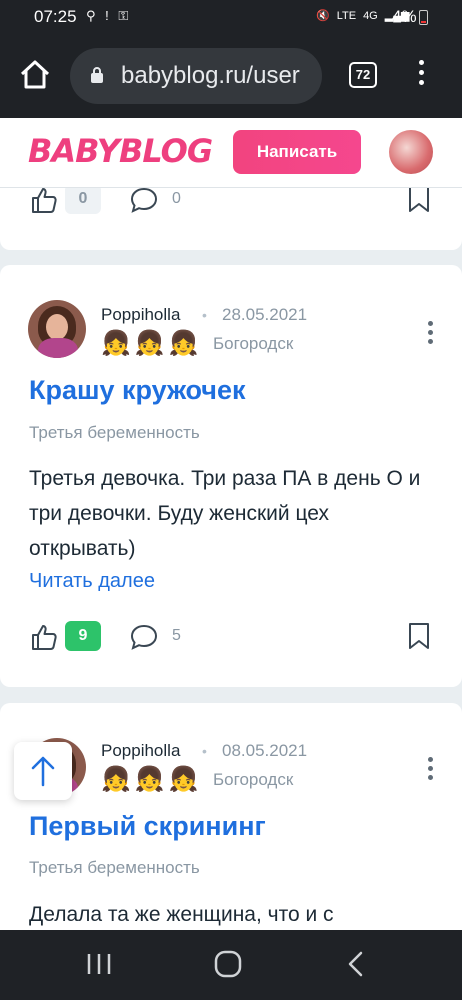 Image resolution: width=462 pixels, height=1000 pixels. What do you see at coordinates (231, 202) in the screenshot?
I see `post-actions: 0 0` at bounding box center [231, 202].